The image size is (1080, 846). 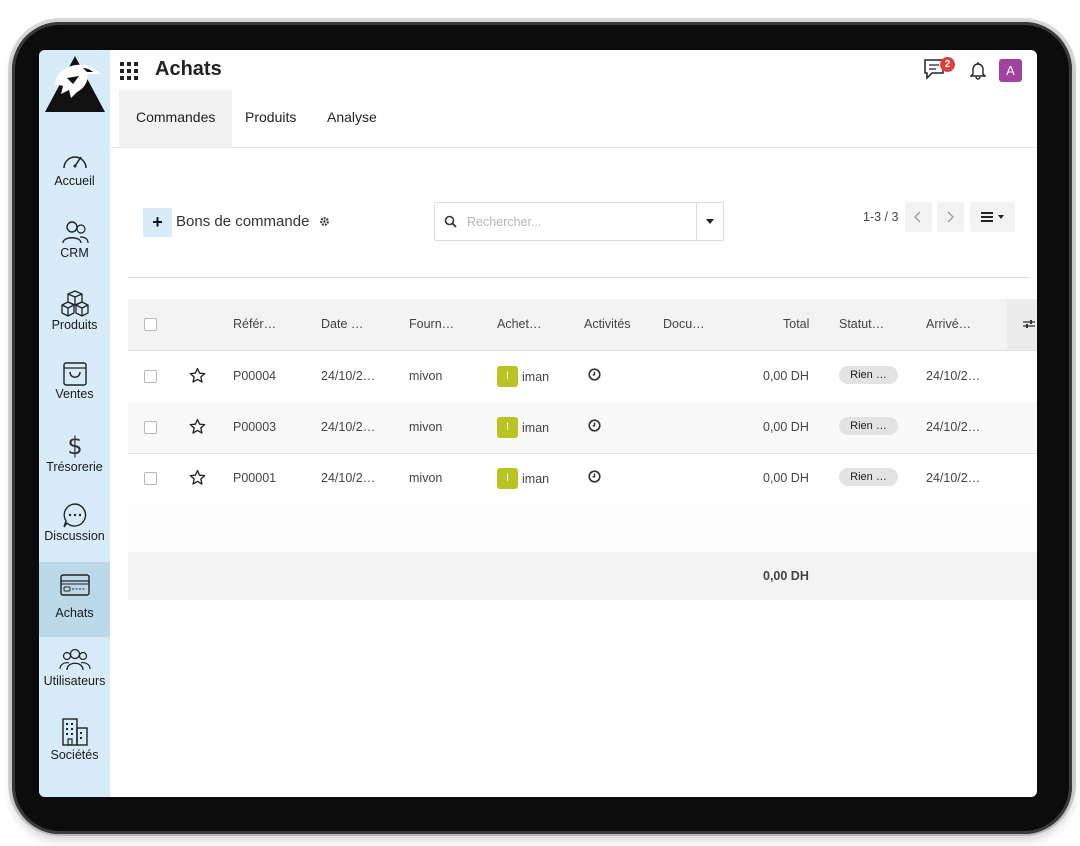 I want to click on search-input, so click(x=579, y=222).